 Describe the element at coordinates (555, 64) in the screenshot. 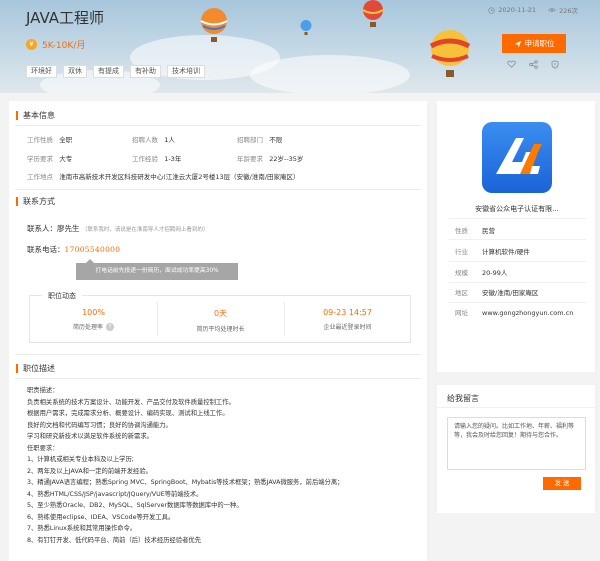

I see `report-shield-icon` at that location.